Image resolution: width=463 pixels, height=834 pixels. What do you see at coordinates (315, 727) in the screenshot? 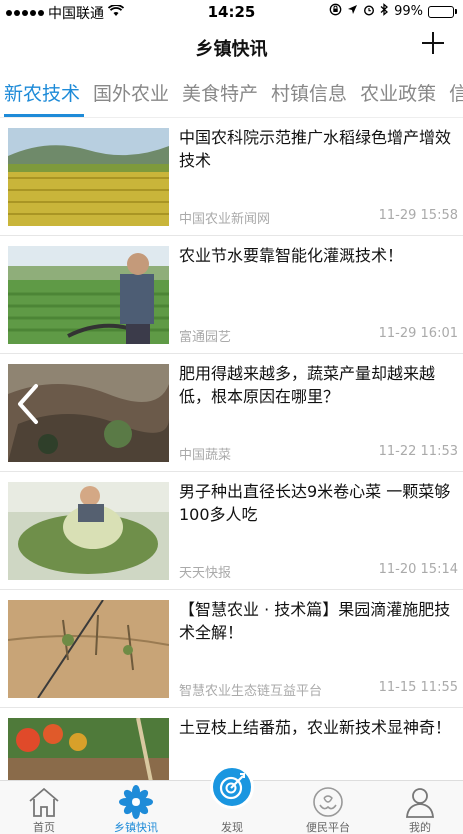
I see `article-title: 土豆枝上结番茄，农业新技术显神奇！` at bounding box center [315, 727].